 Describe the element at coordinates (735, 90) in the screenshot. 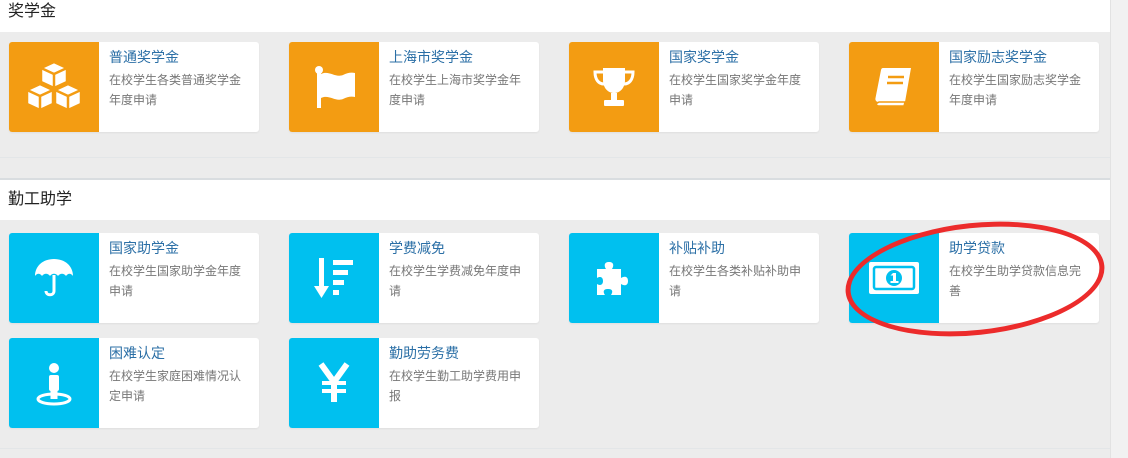

I see `card-description: 在校学生国家奖学金年度申请` at that location.